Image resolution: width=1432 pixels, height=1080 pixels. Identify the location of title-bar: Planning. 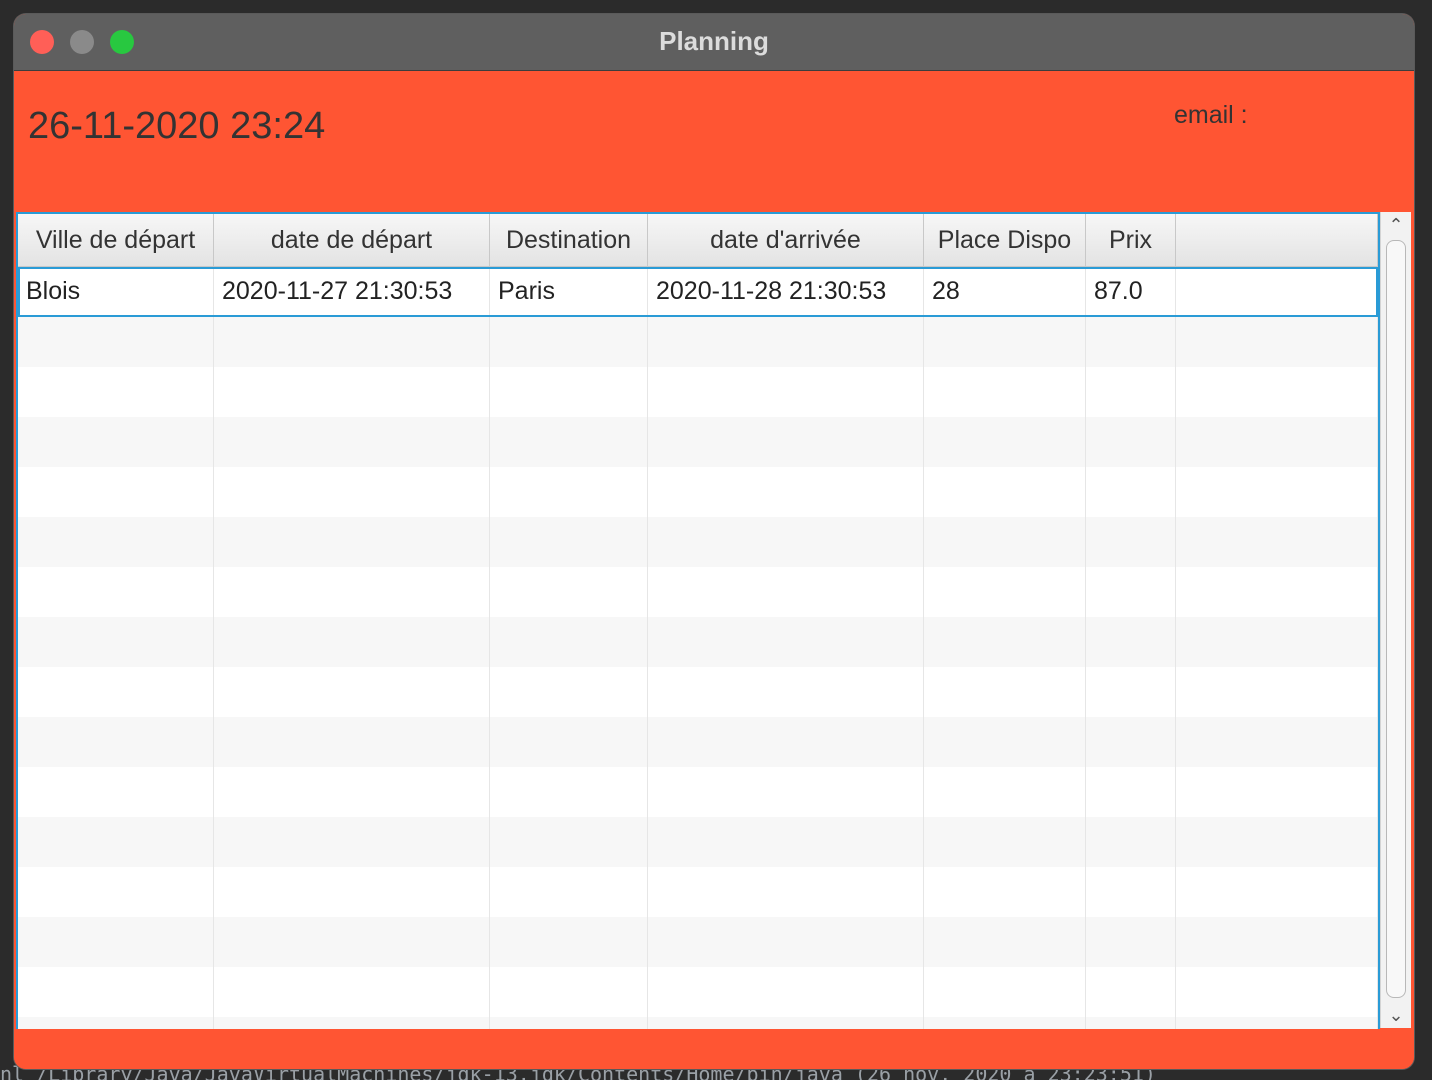
(714, 42).